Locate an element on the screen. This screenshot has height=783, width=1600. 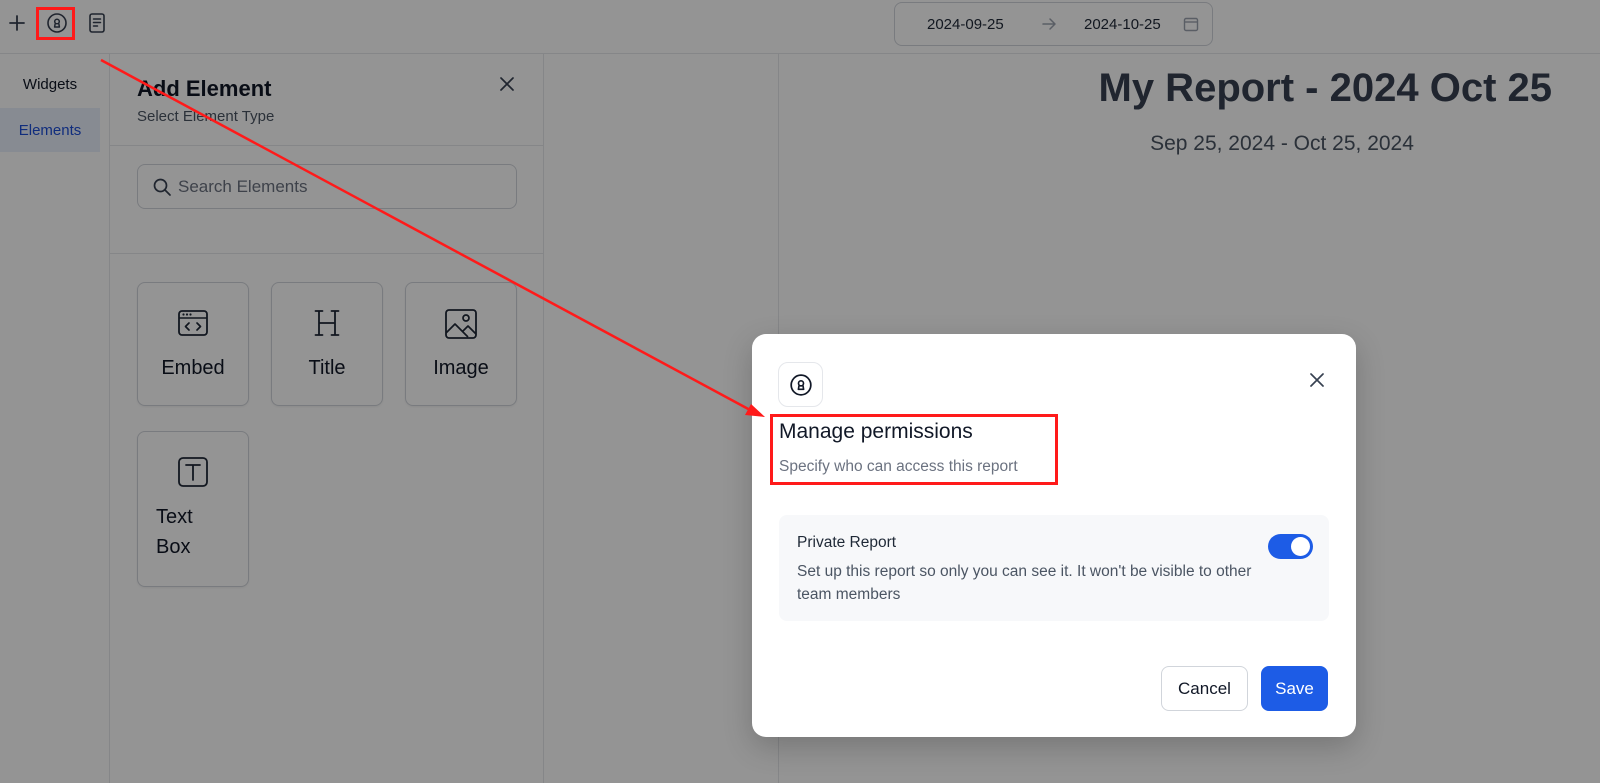
save-button: Save is located at coordinates (1294, 688).